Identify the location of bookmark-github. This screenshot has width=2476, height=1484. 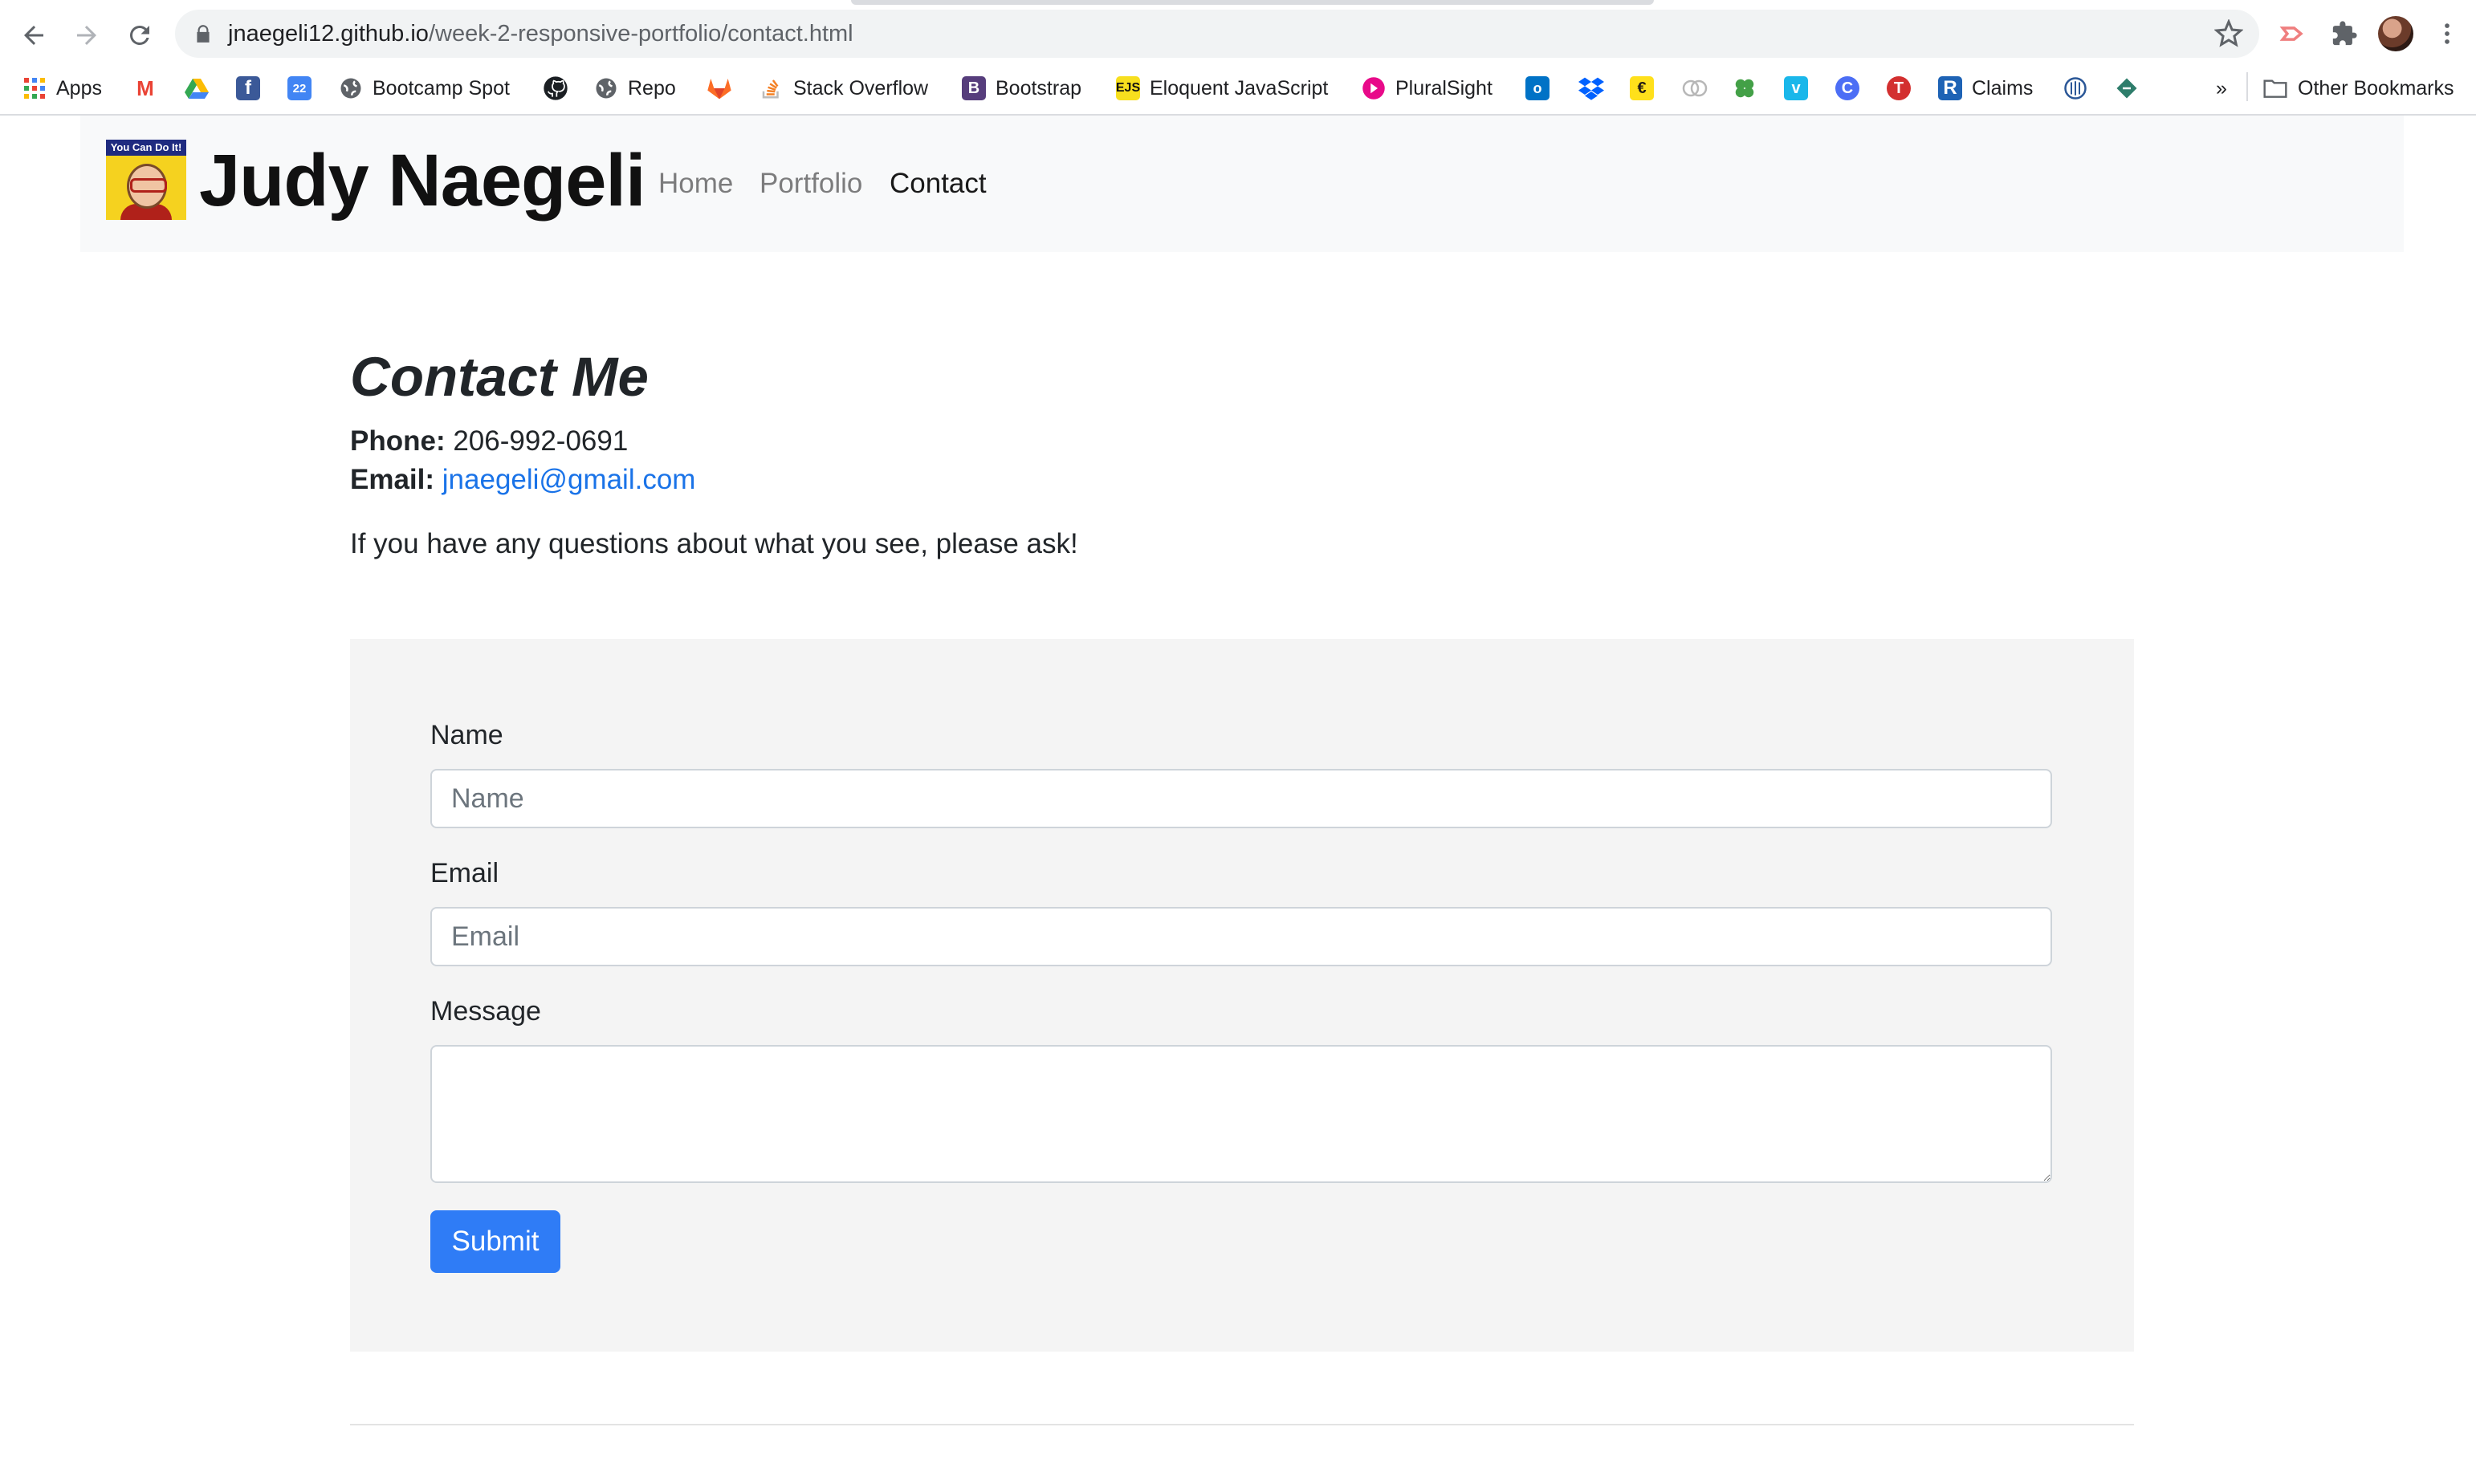
(555, 88).